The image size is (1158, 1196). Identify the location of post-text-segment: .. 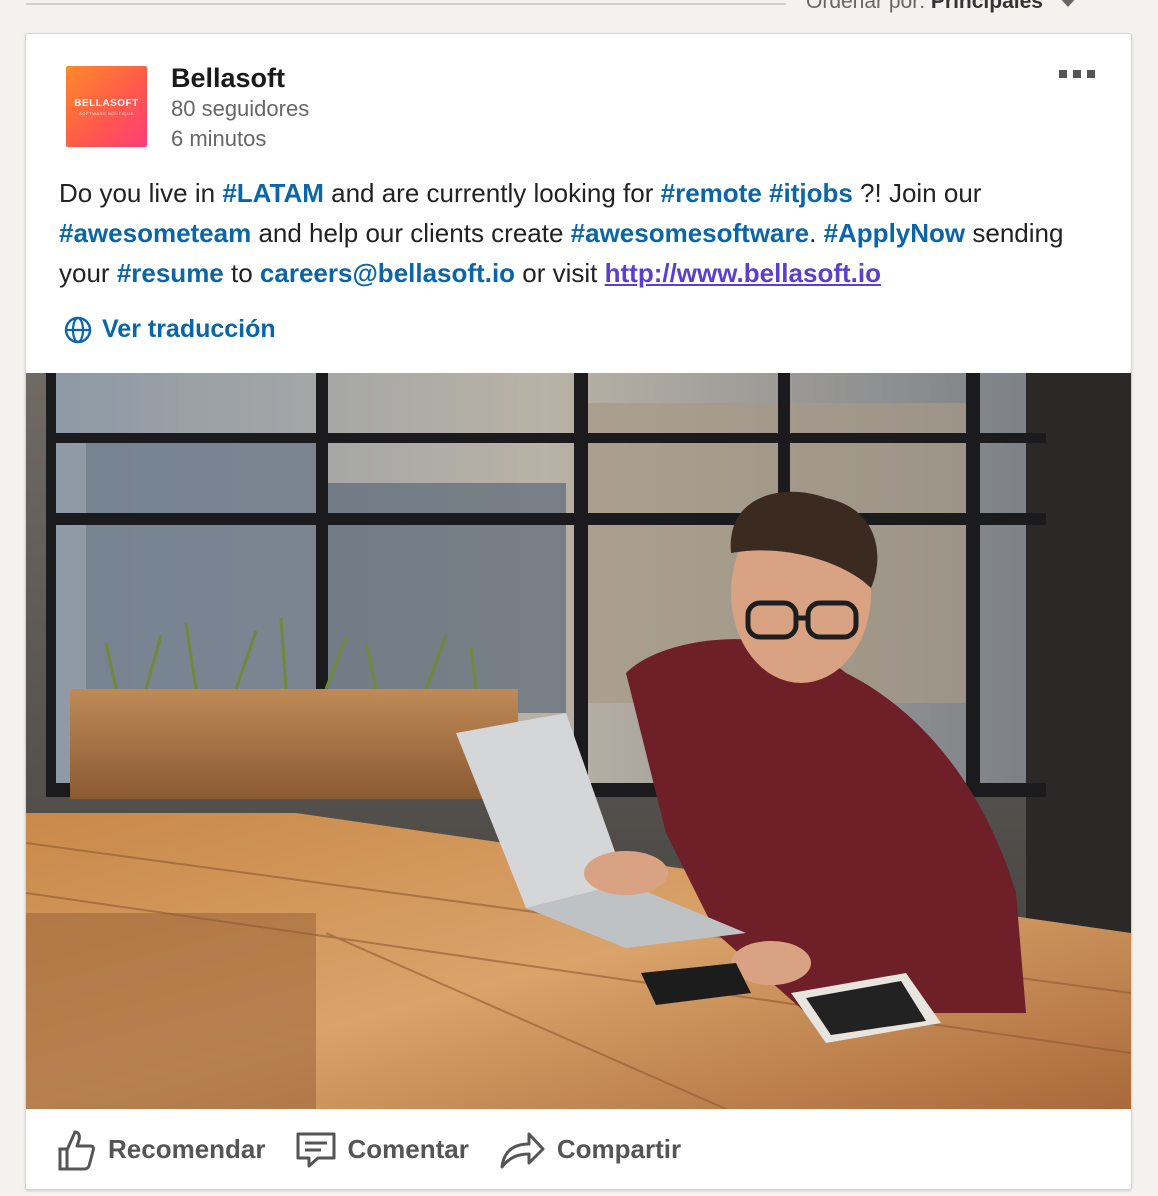
(816, 233).